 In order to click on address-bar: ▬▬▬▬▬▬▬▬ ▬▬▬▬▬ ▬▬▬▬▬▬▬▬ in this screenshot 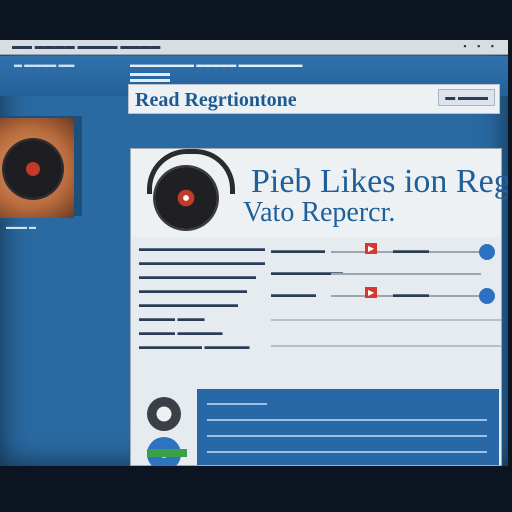, I will do `click(216, 64)`.